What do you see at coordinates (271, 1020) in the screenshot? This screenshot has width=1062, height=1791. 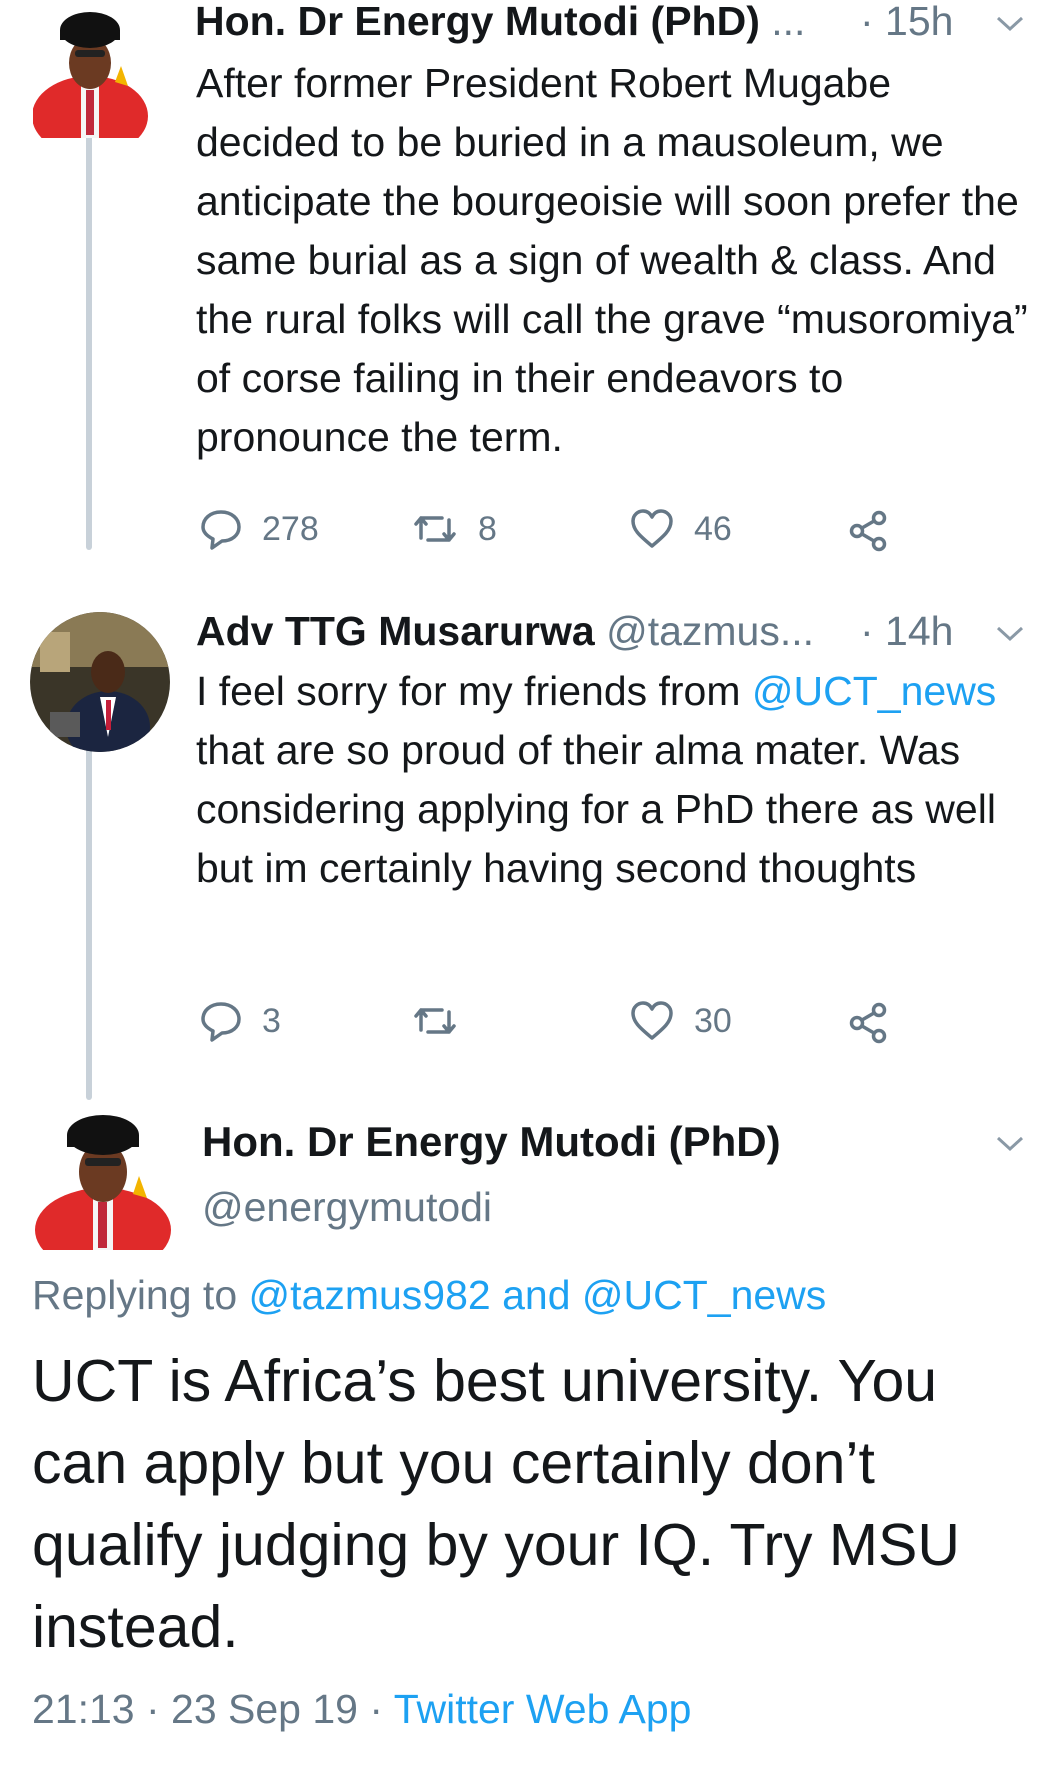 I see `reply-count: 3` at bounding box center [271, 1020].